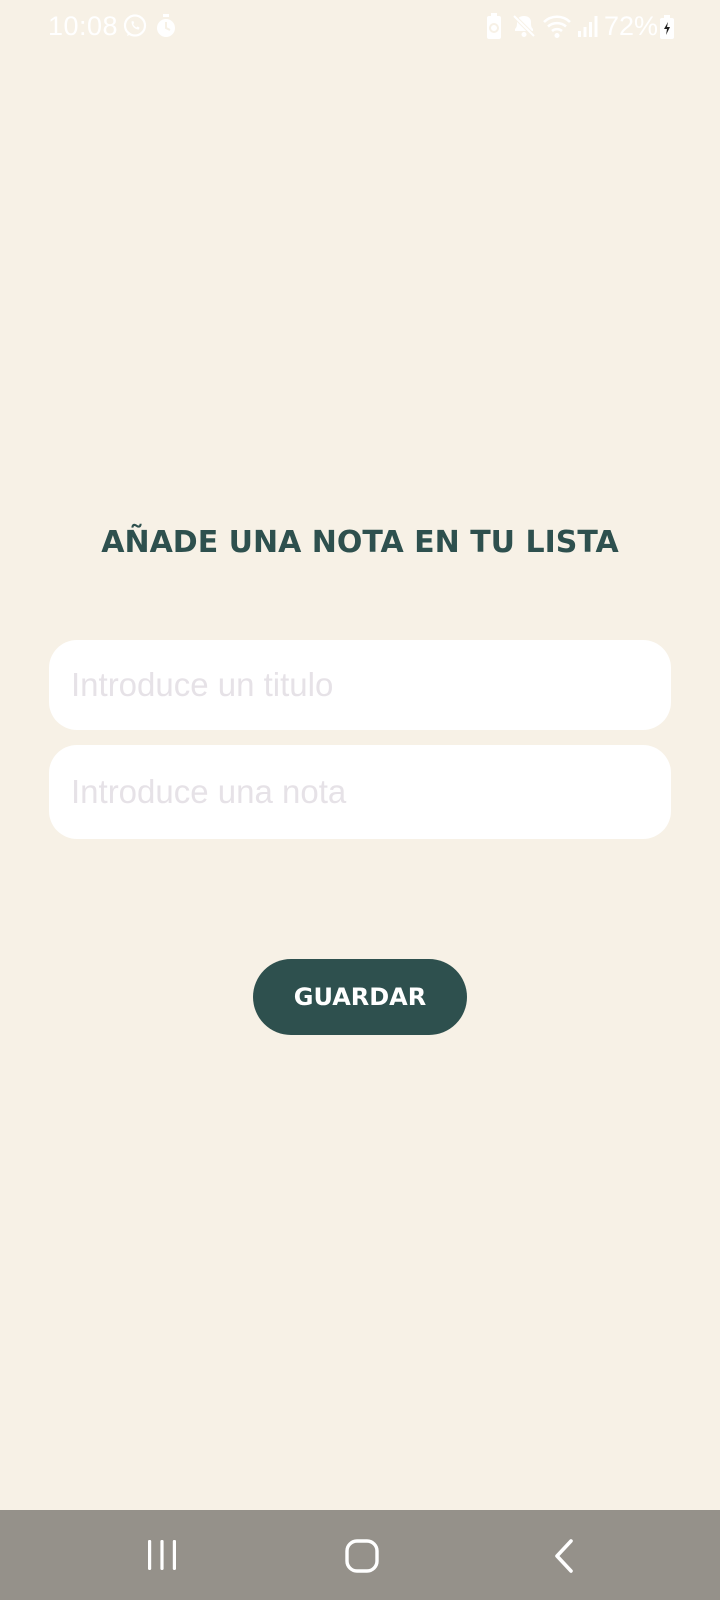 The width and height of the screenshot is (720, 1600). What do you see at coordinates (360, 542) in the screenshot?
I see `page-title: AÑADE UNA NOTA EN TU LISTA` at bounding box center [360, 542].